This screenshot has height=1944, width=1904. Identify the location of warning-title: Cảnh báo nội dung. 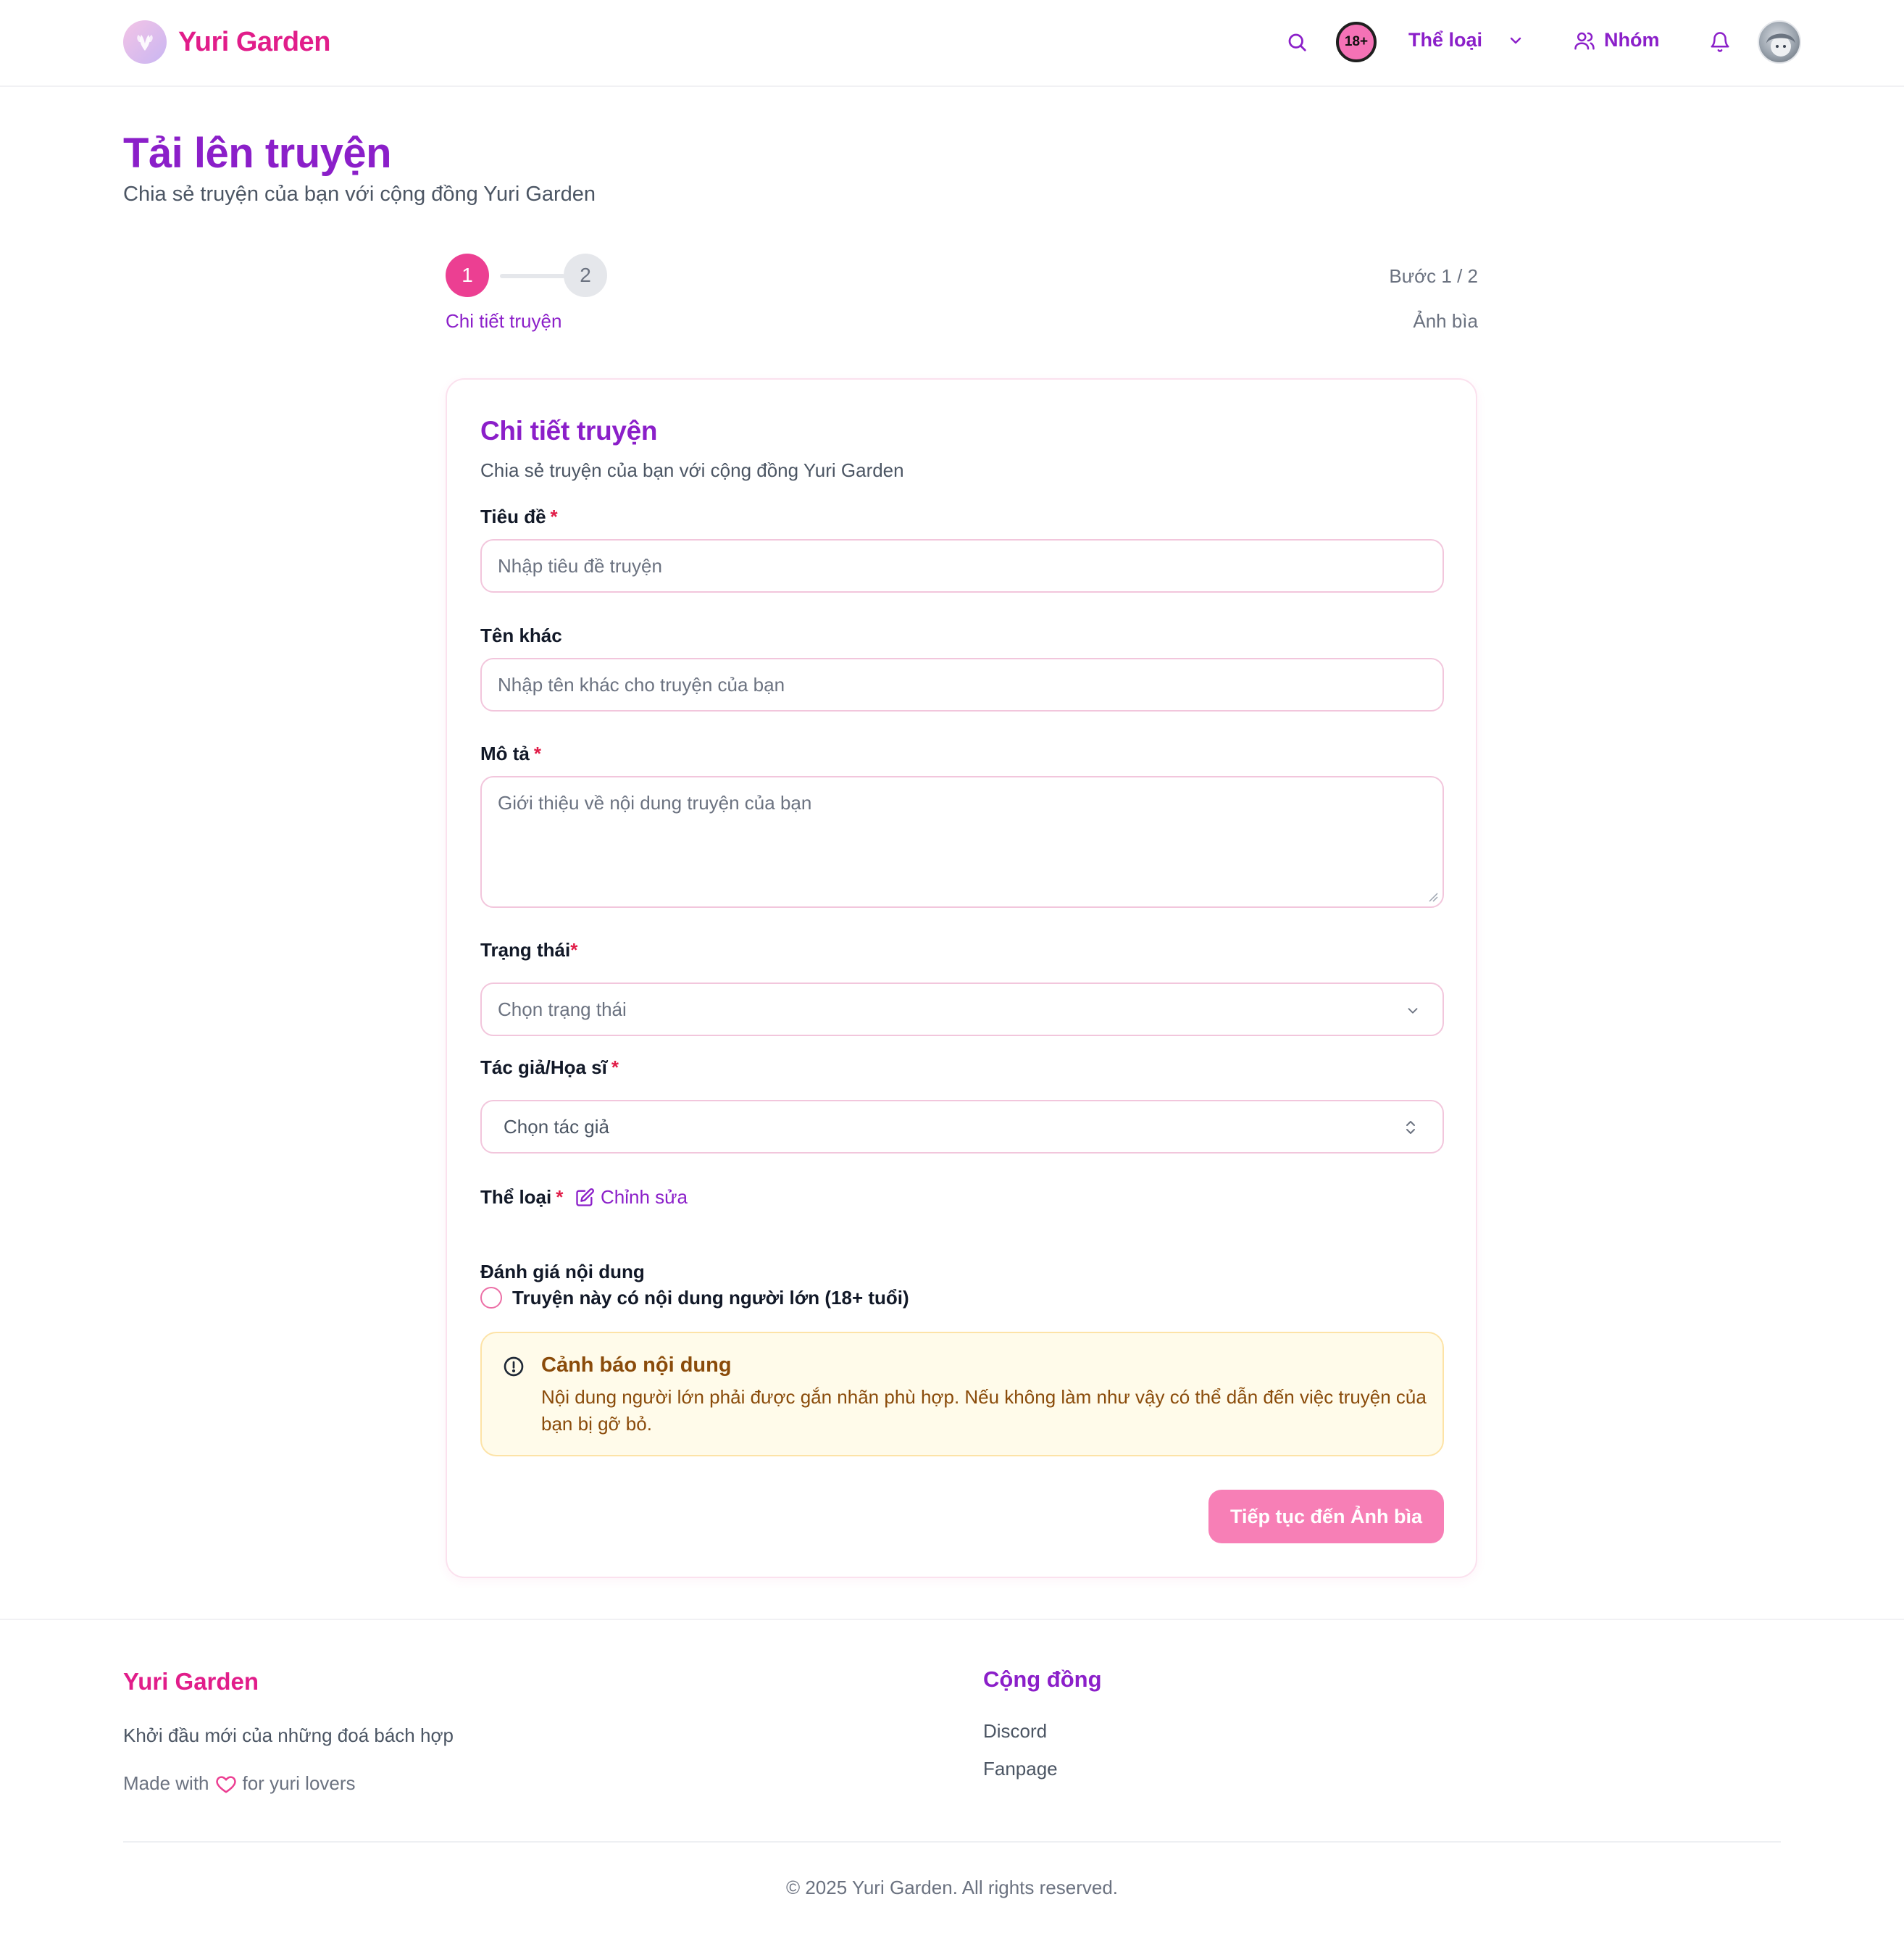
(636, 1365).